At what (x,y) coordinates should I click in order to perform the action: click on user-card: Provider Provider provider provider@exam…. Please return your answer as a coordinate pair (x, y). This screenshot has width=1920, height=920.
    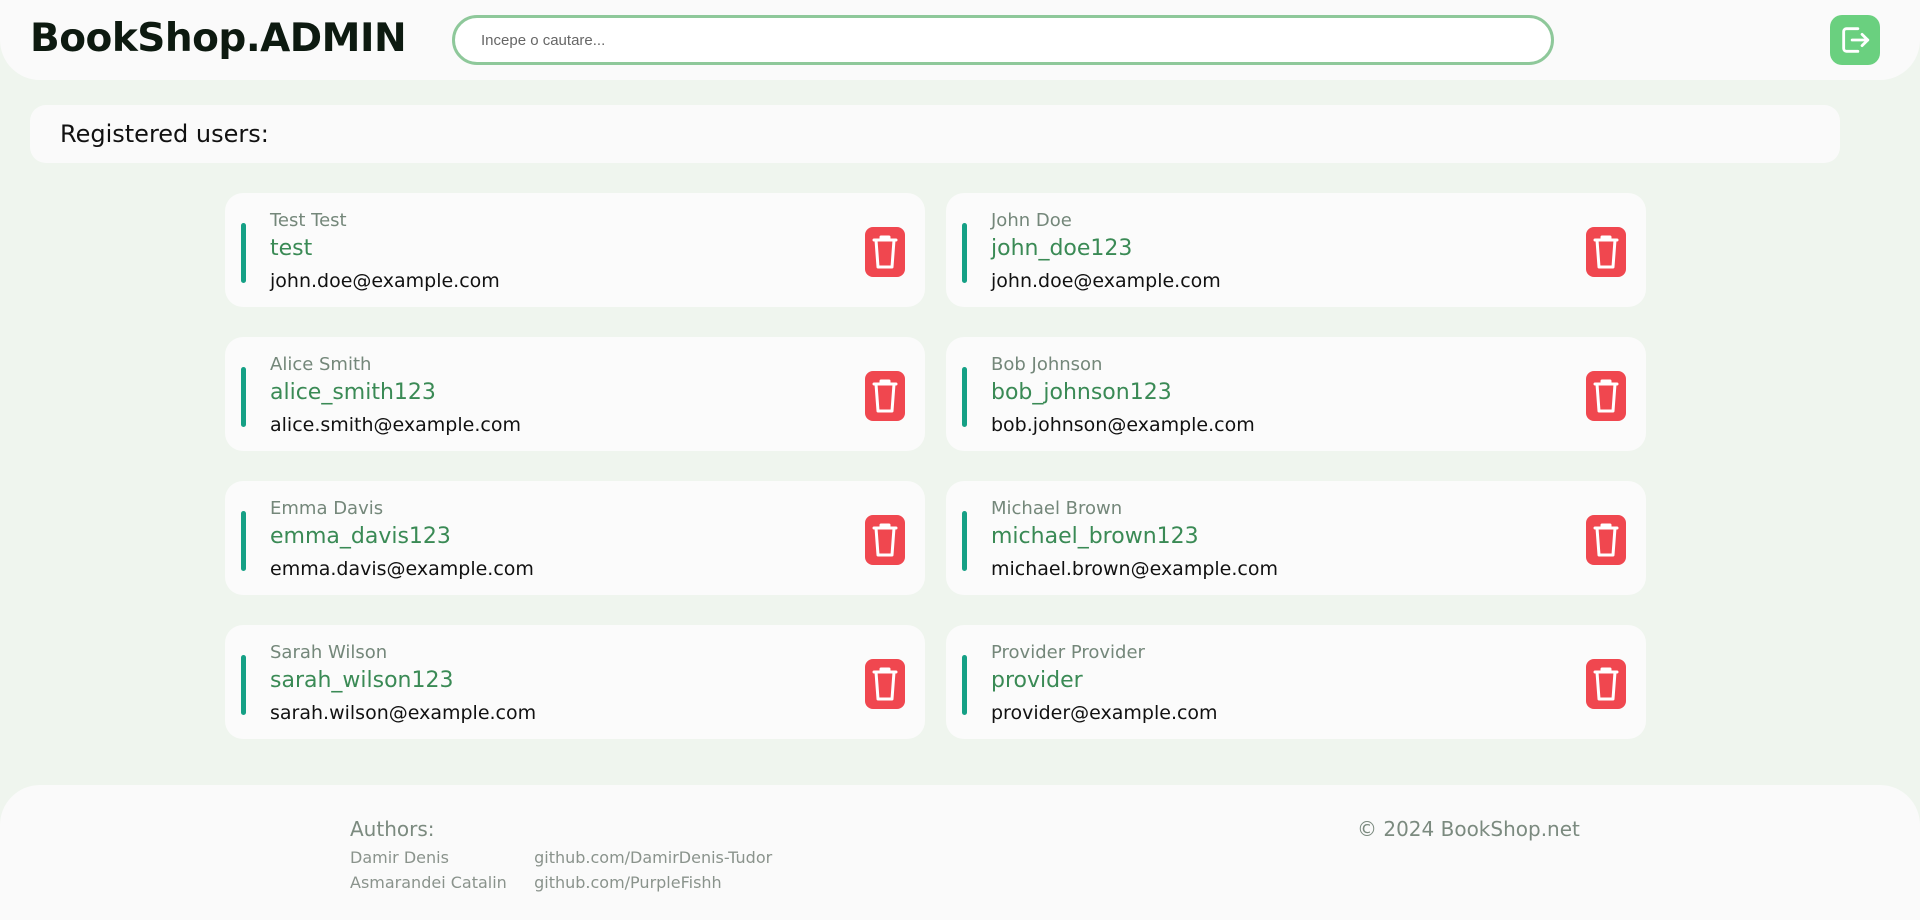
    Looking at the image, I should click on (1296, 682).